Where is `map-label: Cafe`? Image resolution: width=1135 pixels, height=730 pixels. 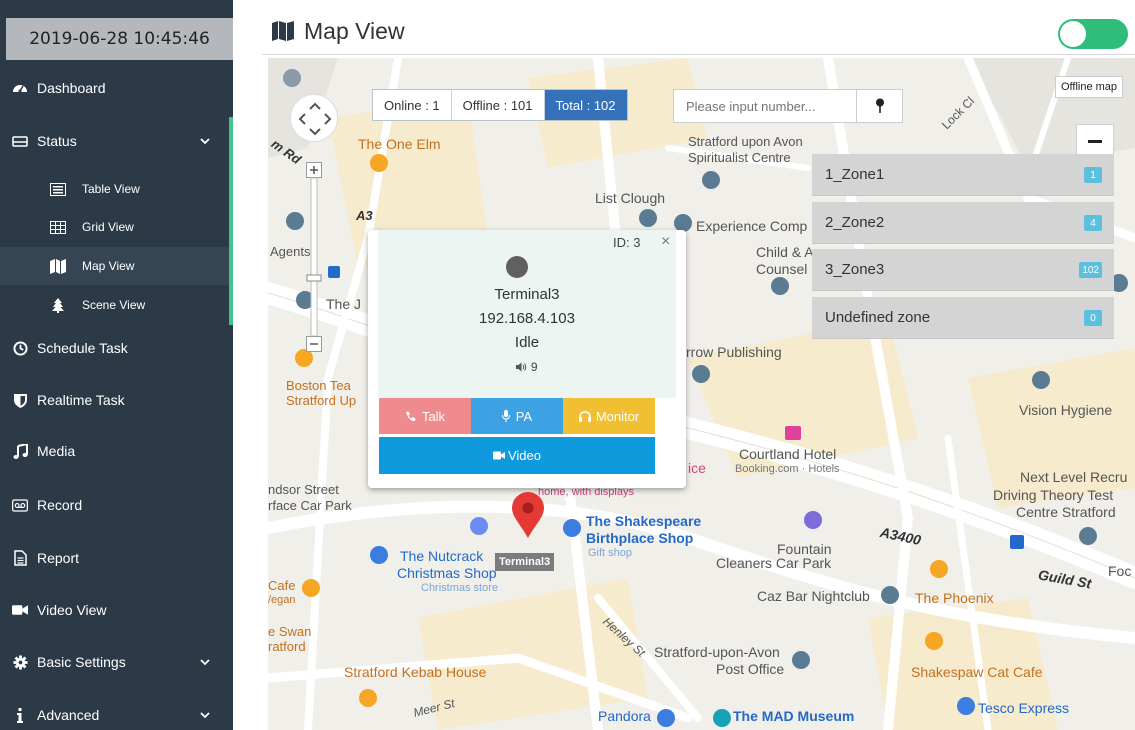 map-label: Cafe is located at coordinates (282, 585).